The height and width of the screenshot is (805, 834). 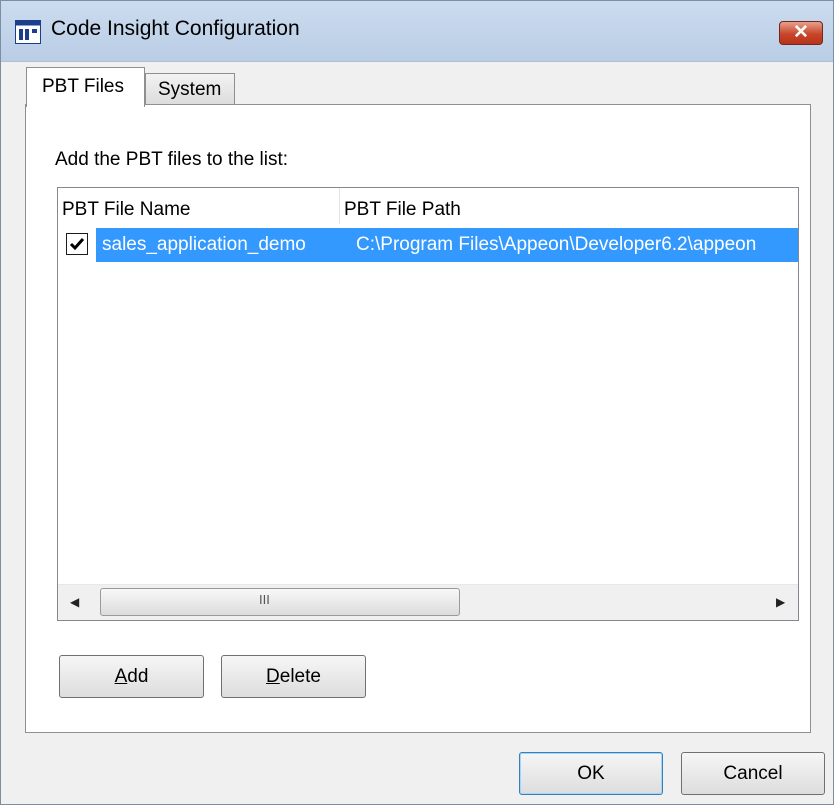 I want to click on scrollbar-thumb: III, so click(x=280, y=602).